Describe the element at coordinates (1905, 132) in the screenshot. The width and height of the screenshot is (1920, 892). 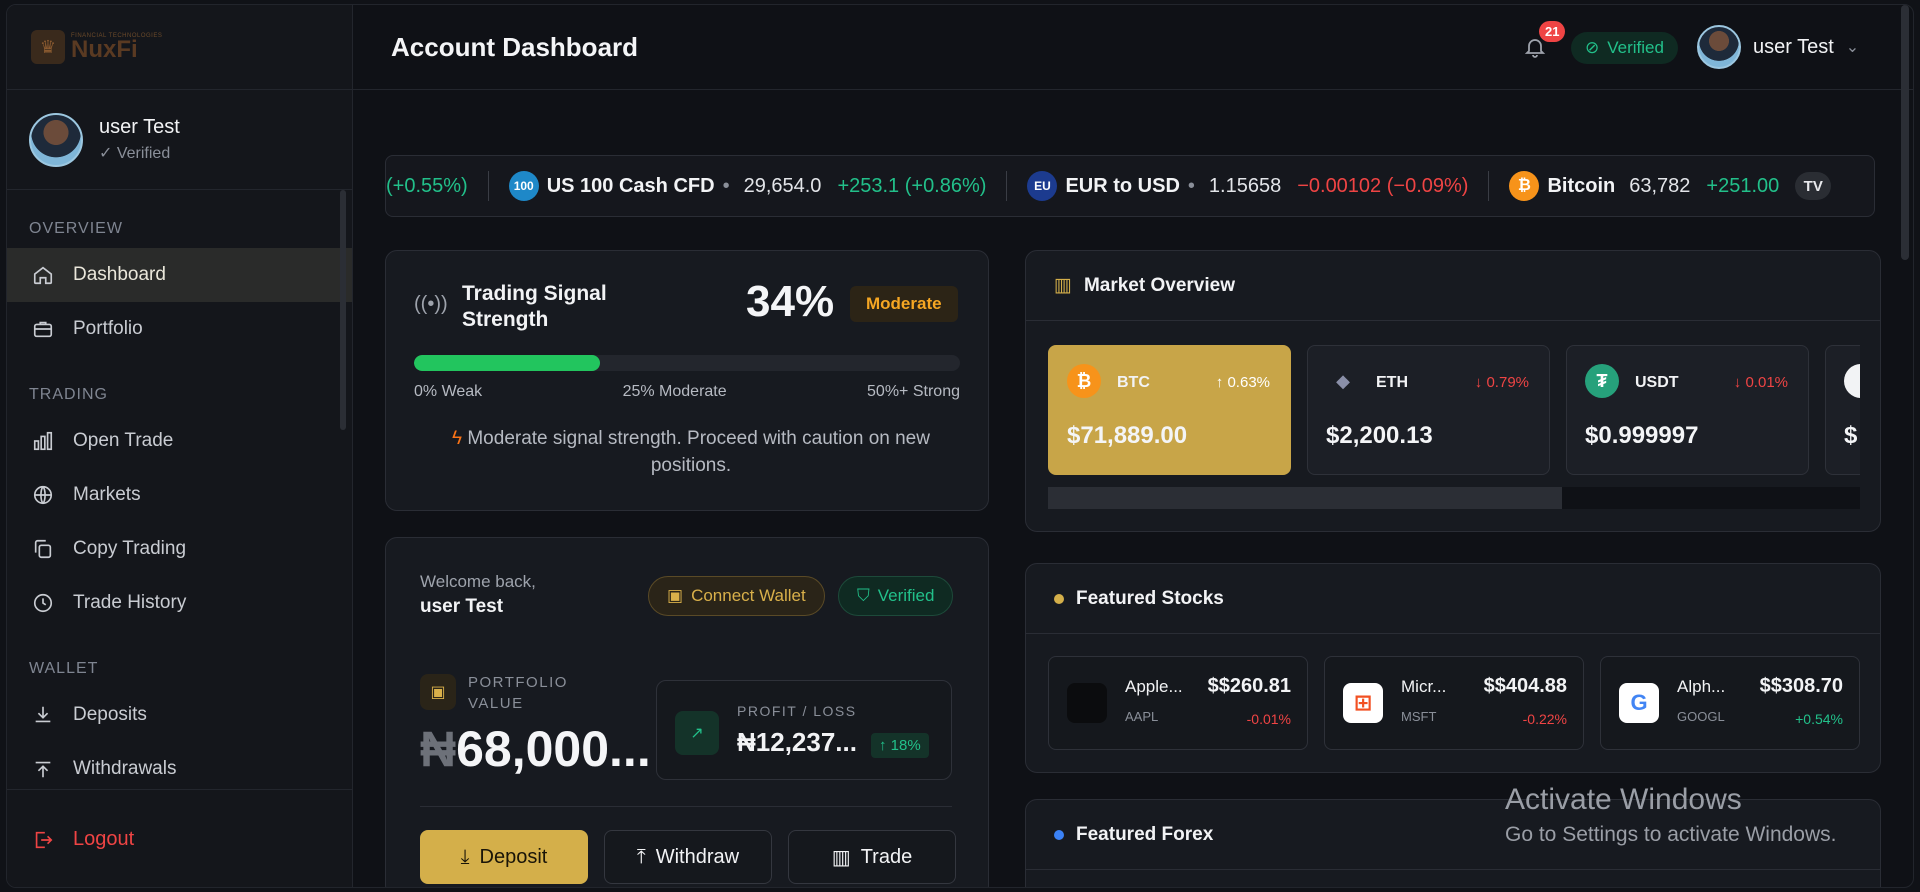
I see `page-scrollbar` at that location.